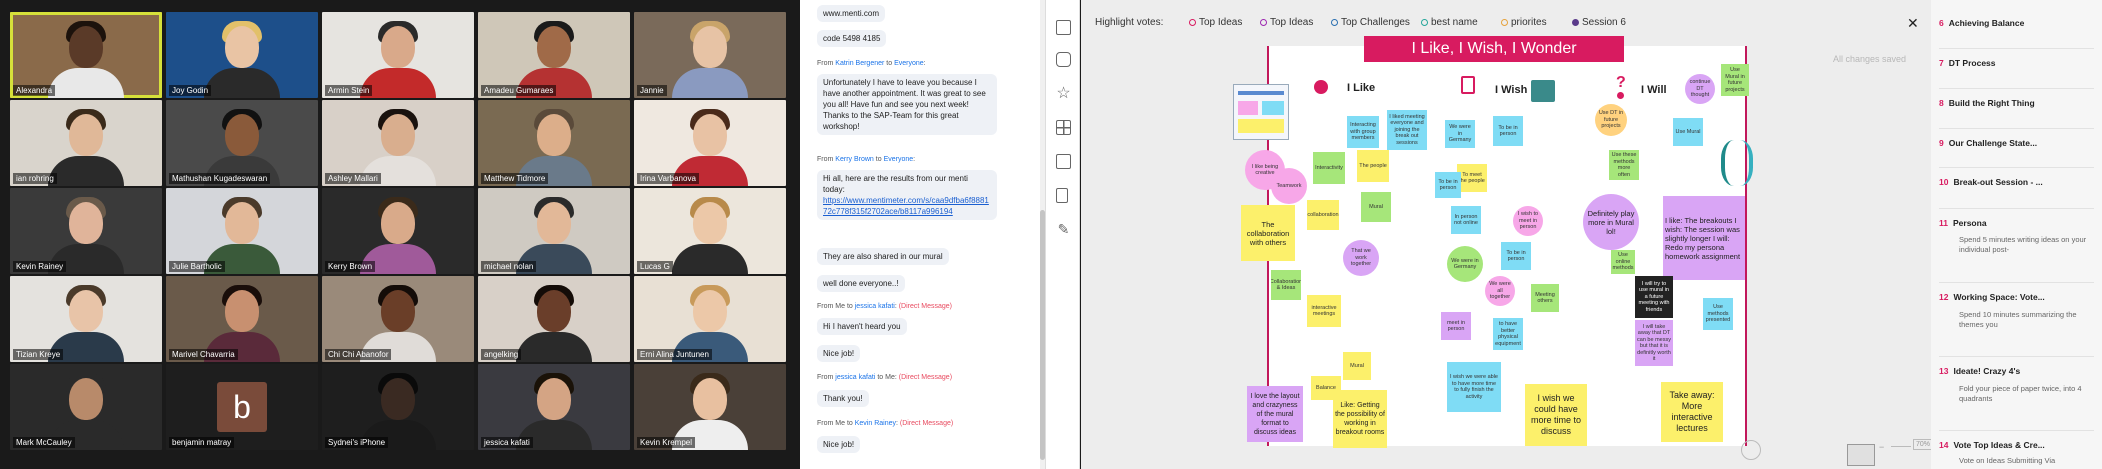 This screenshot has height=469, width=2102. What do you see at coordinates (1261, 112) in the screenshot?
I see `board-thumbnail-image` at bounding box center [1261, 112].